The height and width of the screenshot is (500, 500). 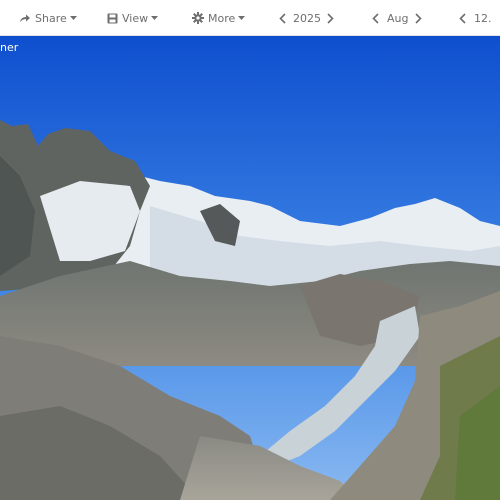 What do you see at coordinates (250, 18) in the screenshot?
I see `top-toolbar: Share View More 2025 Aug 12.` at bounding box center [250, 18].